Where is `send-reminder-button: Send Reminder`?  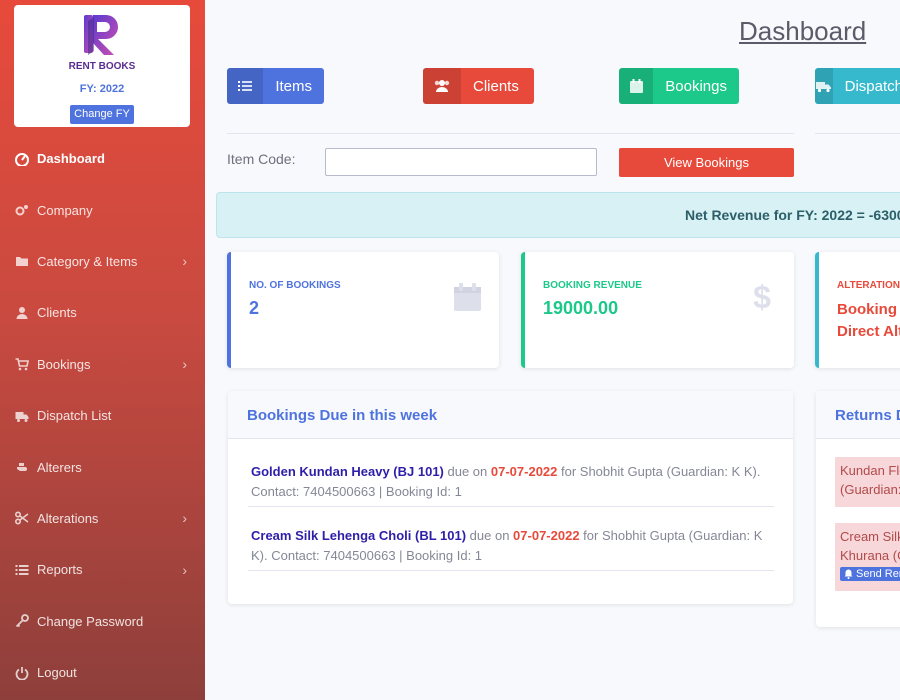
send-reminder-button: Send Reminder is located at coordinates (870, 574).